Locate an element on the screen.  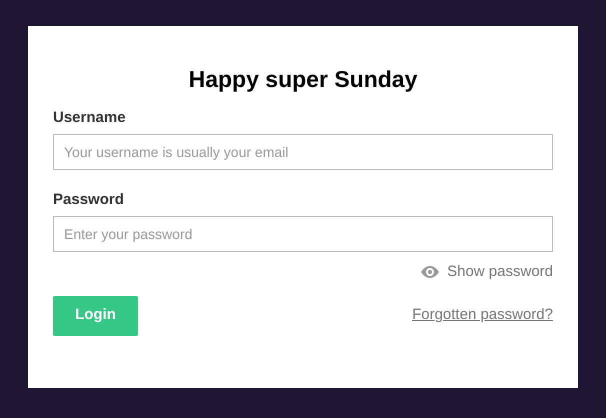
eye-icon is located at coordinates (430, 272).